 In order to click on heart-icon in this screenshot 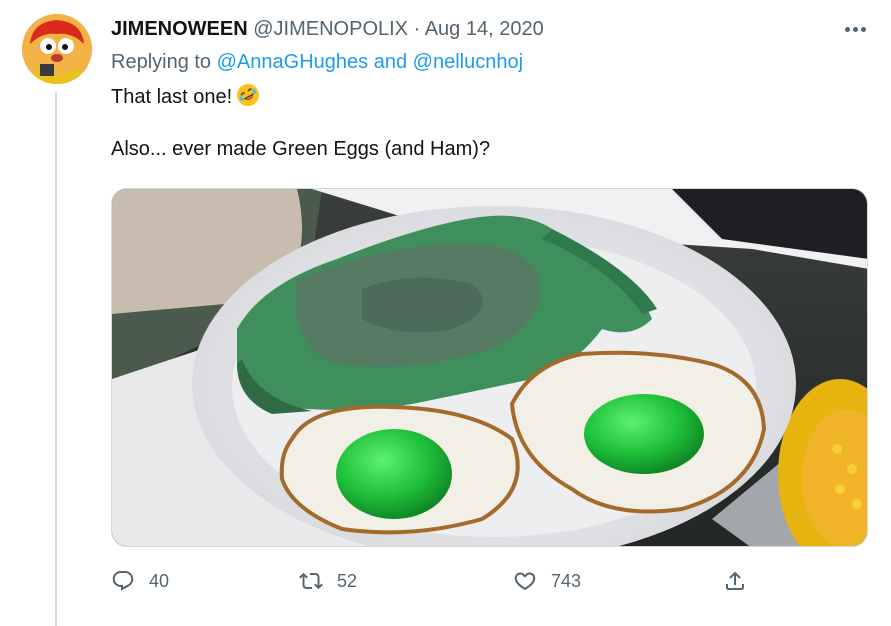, I will do `click(525, 581)`.